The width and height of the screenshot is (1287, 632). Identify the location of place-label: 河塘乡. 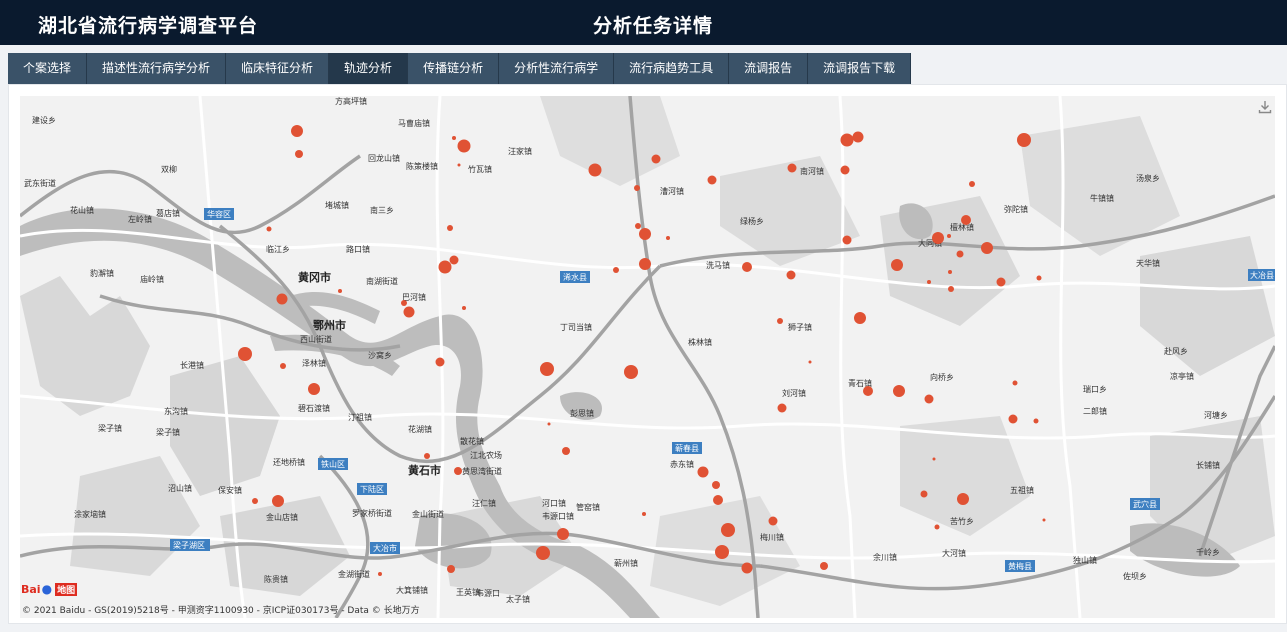
(1216, 415).